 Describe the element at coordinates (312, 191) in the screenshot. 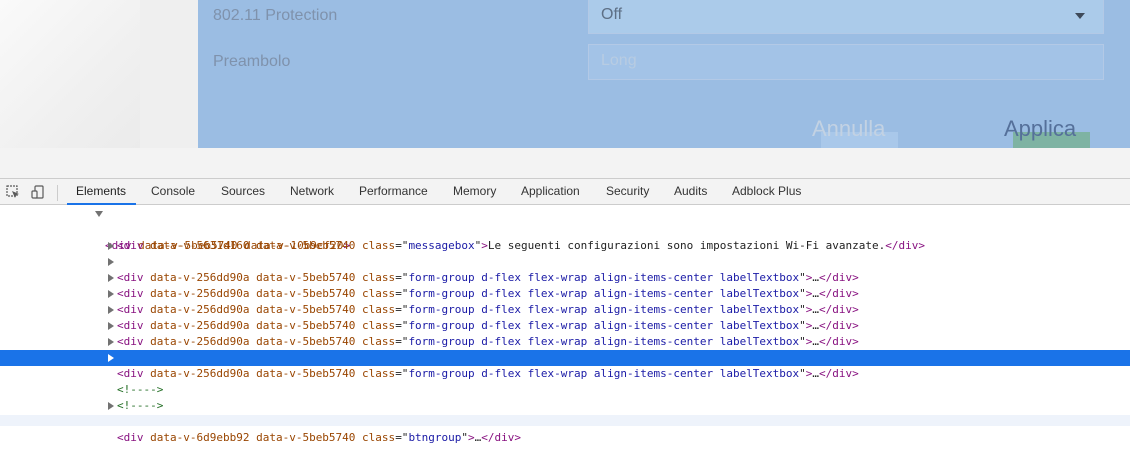

I see `tab-network: Network` at that location.